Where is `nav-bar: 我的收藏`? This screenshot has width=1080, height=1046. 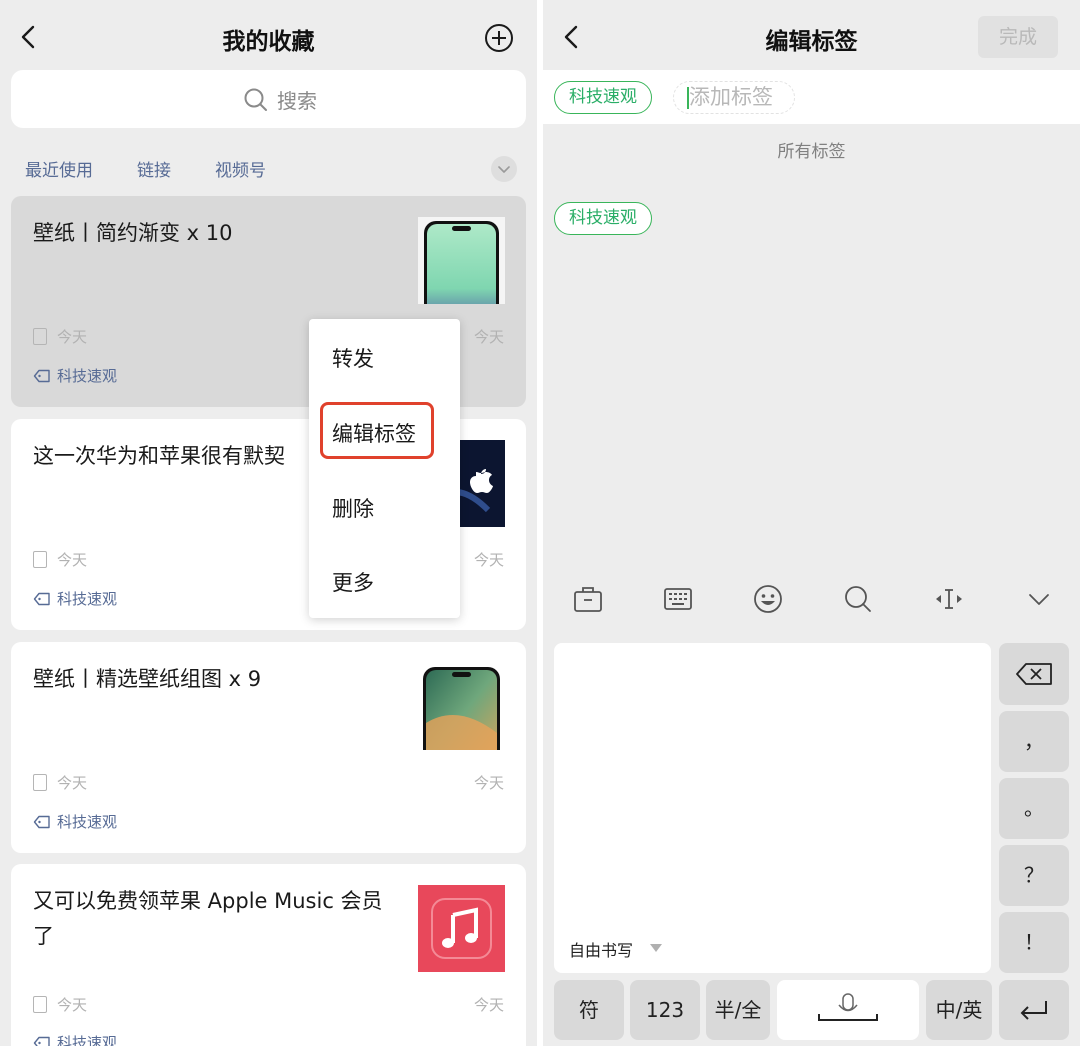 nav-bar: 我的收藏 is located at coordinates (268, 35).